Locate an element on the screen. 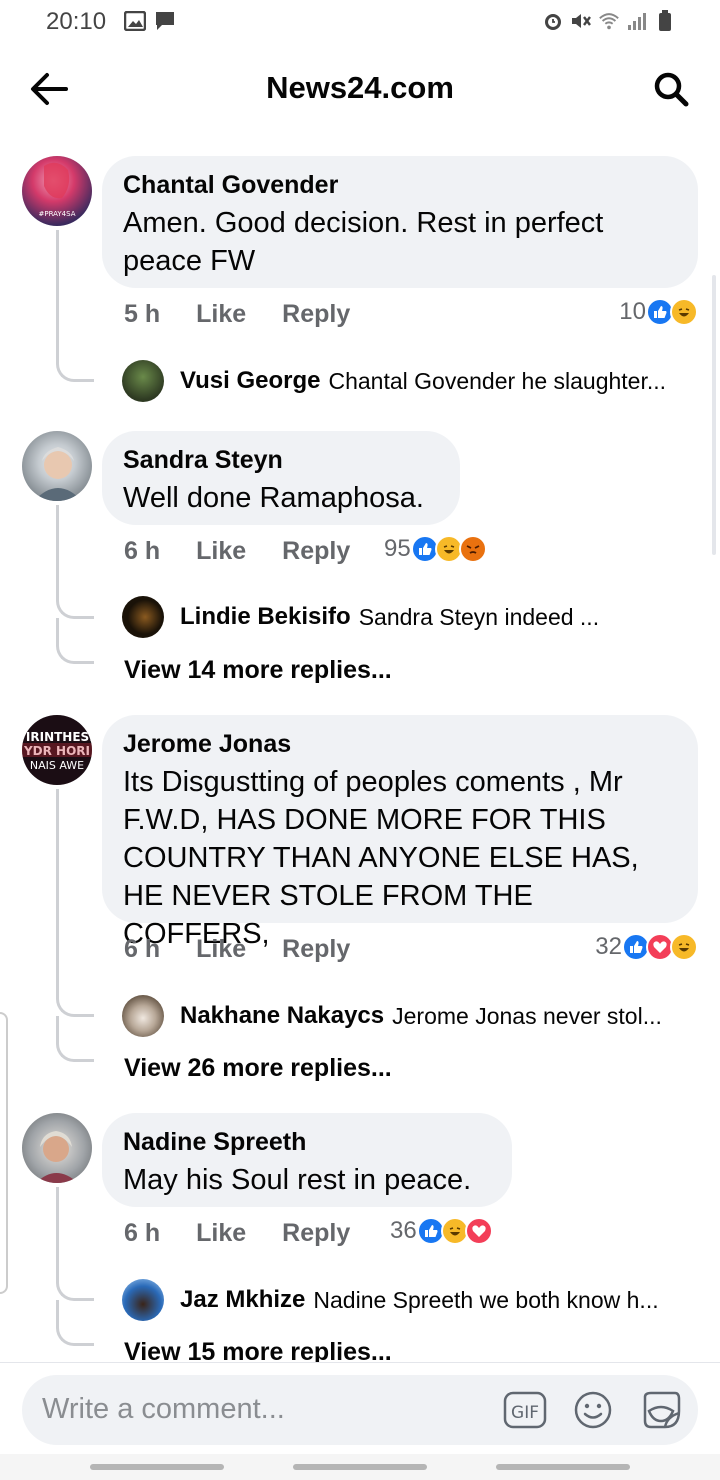  avatar: #PRAY4SA is located at coordinates (57, 191).